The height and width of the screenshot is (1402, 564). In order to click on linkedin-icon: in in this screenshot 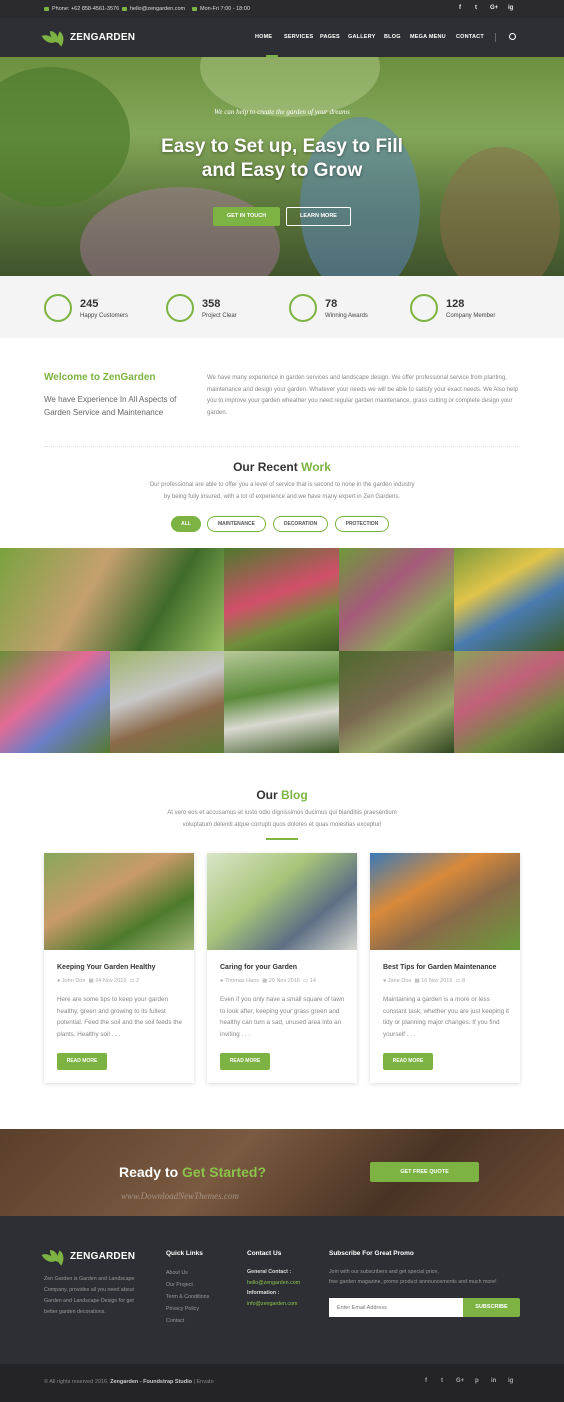, I will do `click(493, 1381)`.